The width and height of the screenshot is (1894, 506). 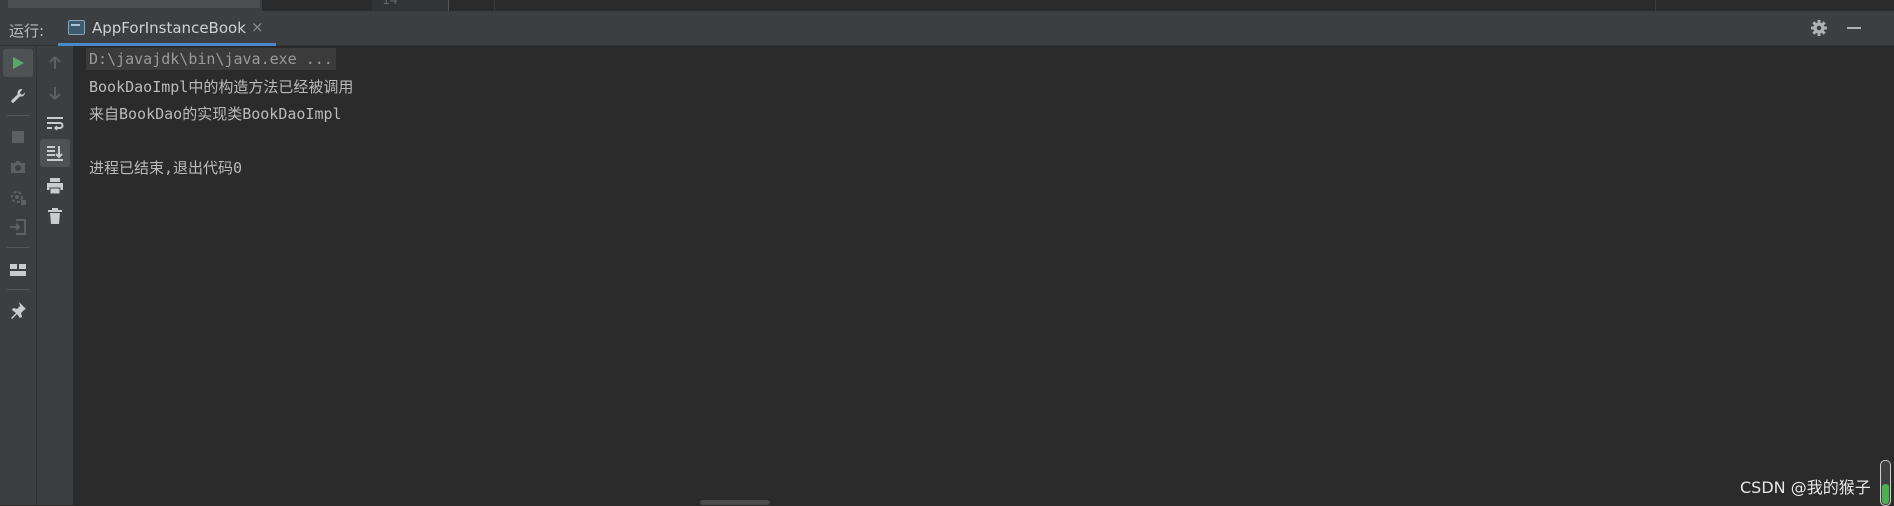 I want to click on scroll-to-end-icon, so click(x=55, y=153).